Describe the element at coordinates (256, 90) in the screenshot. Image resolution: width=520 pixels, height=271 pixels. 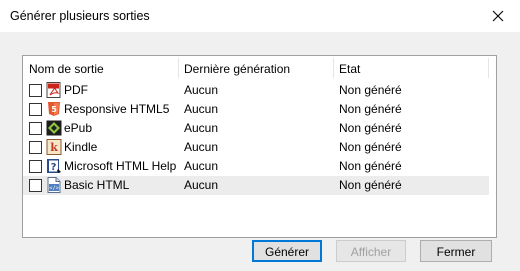
I see `list-item: PDF Aucun Non généré` at that location.